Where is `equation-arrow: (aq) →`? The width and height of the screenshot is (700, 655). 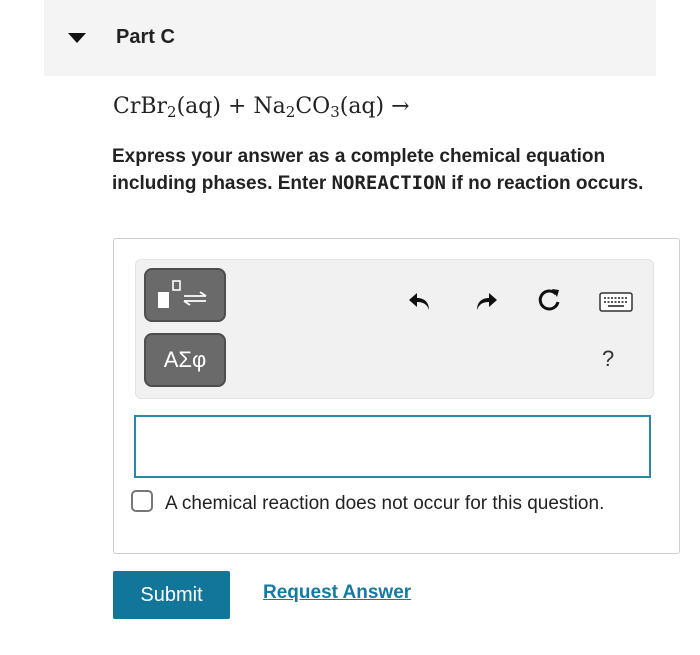 equation-arrow: (aq) → is located at coordinates (374, 106).